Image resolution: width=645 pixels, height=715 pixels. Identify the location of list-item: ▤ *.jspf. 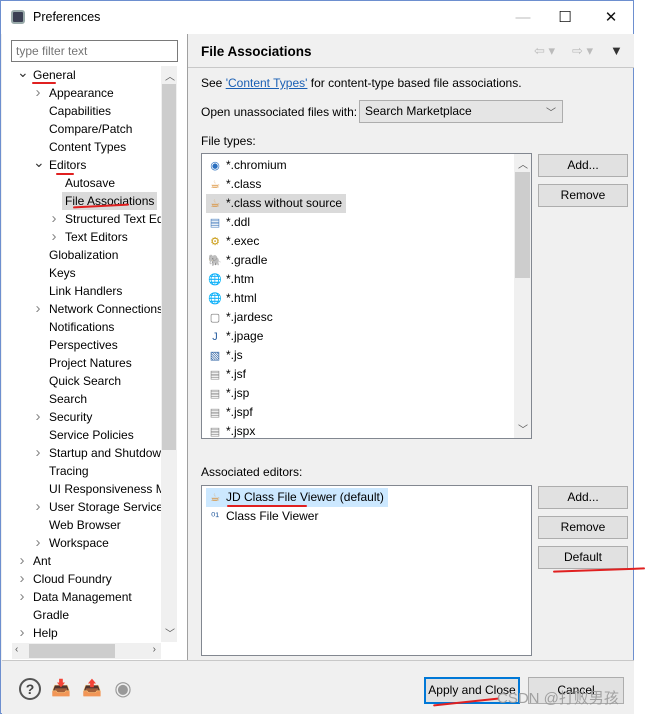
(231, 412).